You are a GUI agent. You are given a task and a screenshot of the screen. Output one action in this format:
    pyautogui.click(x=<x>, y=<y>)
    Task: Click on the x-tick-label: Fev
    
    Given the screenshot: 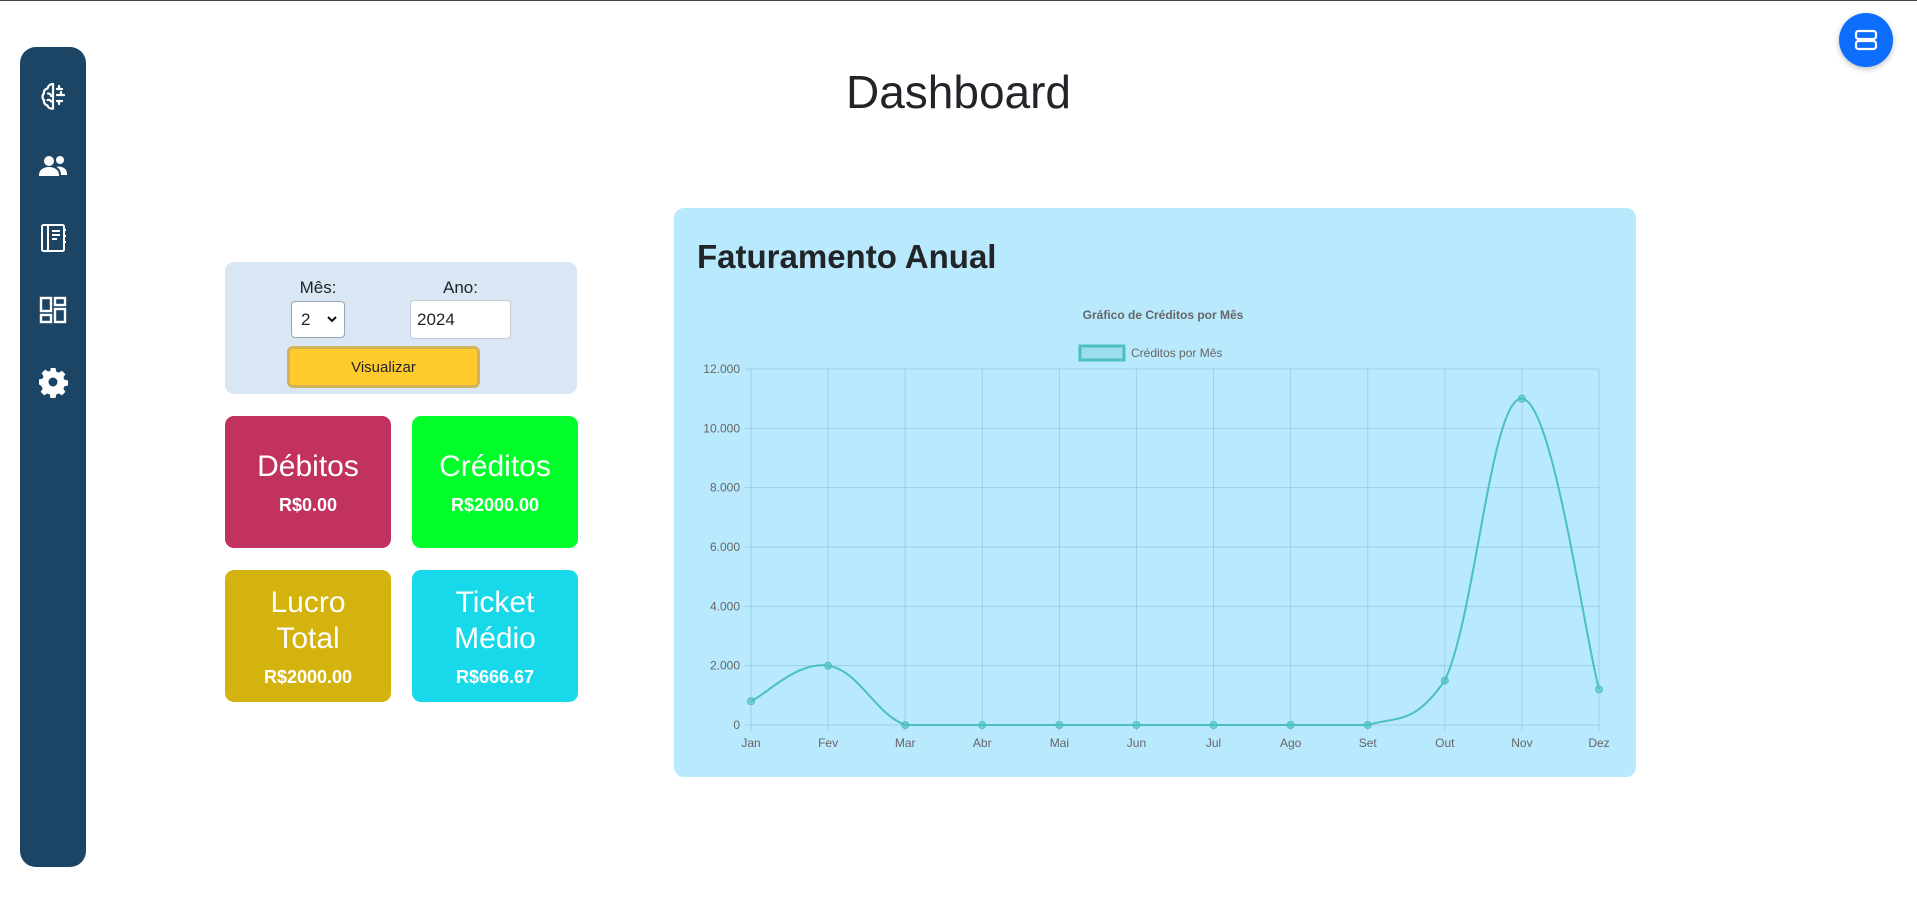 What is the action you would take?
    pyautogui.click(x=828, y=743)
    